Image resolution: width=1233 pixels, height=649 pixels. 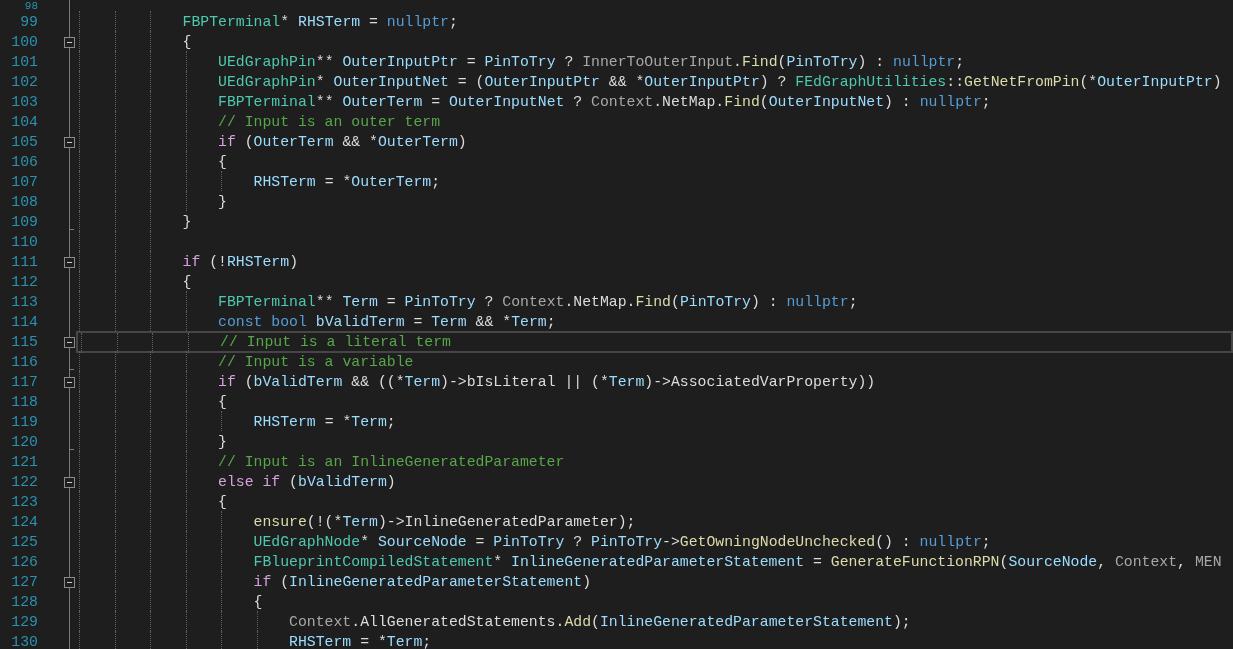 What do you see at coordinates (24, 602) in the screenshot?
I see `line-number: 128` at bounding box center [24, 602].